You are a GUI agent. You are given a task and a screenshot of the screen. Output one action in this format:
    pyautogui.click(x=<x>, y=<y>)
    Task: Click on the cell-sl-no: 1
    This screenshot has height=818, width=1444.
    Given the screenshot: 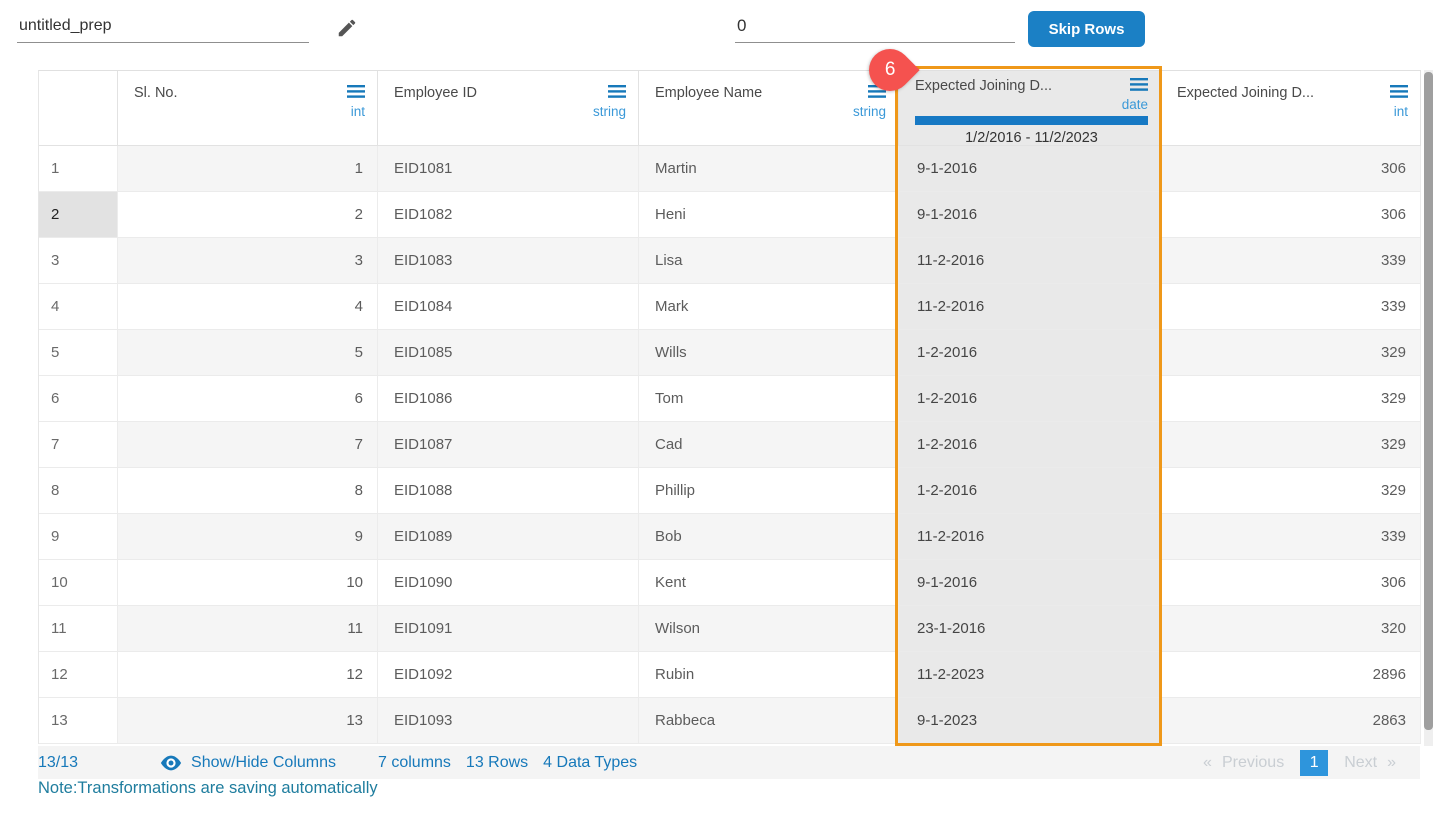 What is the action you would take?
    pyautogui.click(x=248, y=169)
    